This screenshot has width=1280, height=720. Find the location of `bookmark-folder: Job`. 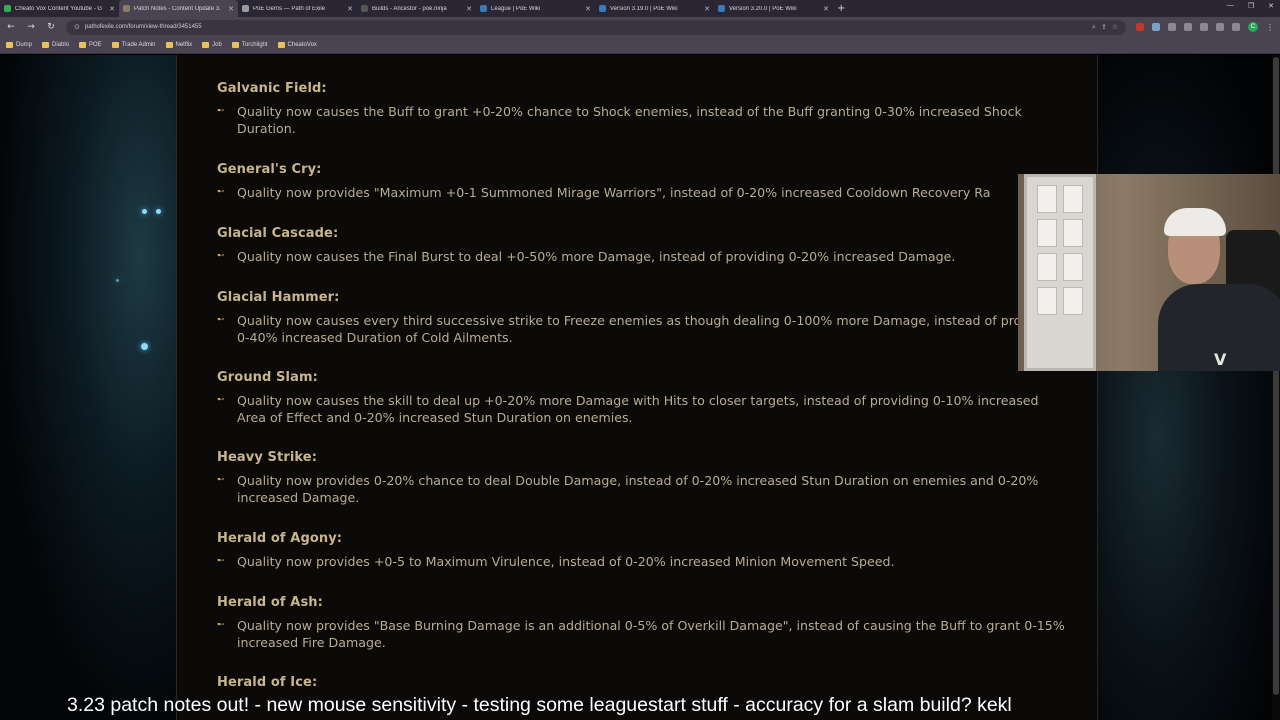

bookmark-folder: Job is located at coordinates (212, 45).